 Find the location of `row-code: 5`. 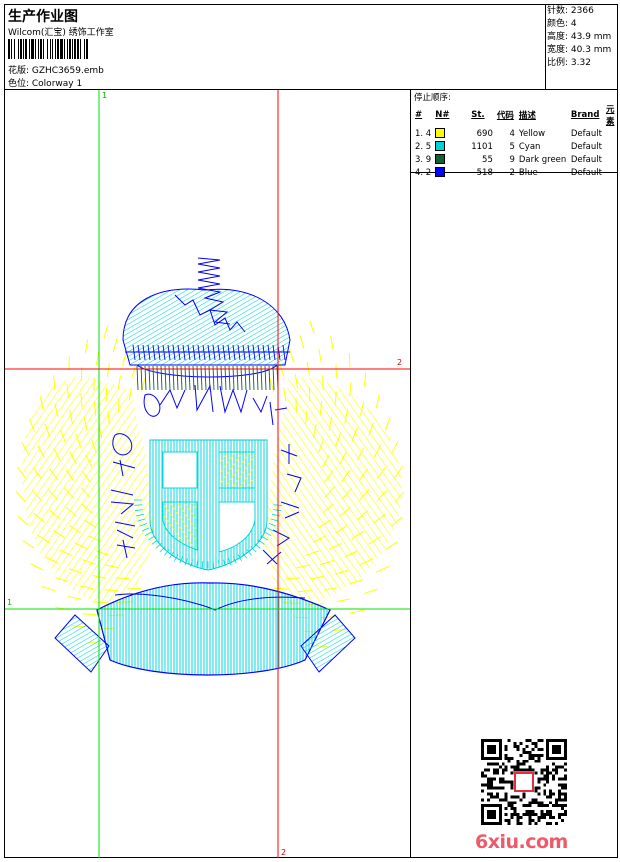

row-code: 5 is located at coordinates (506, 146).